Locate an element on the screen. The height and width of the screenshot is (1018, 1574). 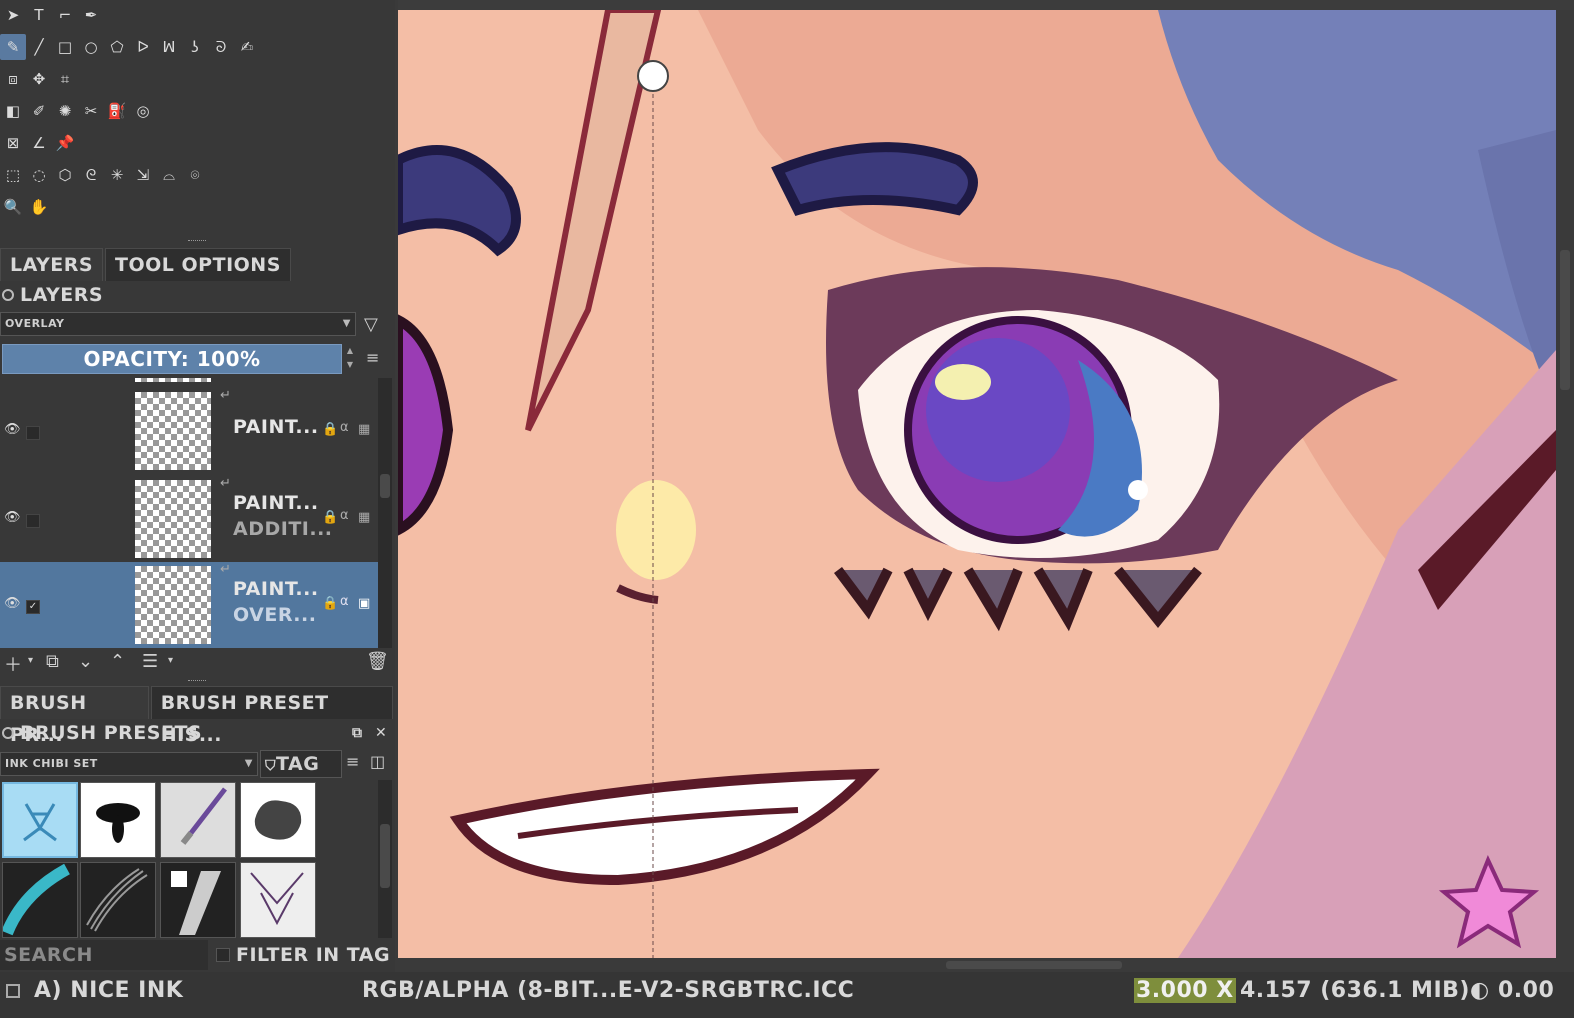
layers-scrollbar is located at coordinates (385, 513).